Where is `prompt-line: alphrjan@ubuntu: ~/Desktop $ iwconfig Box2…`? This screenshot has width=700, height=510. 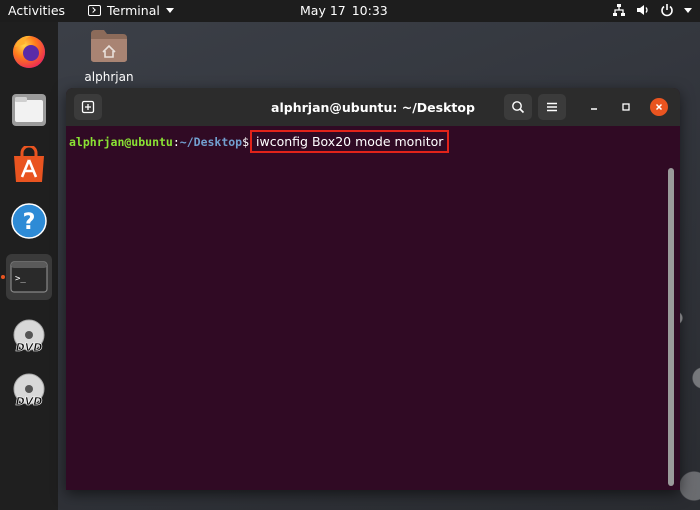
prompt-line: alphrjan@ubuntu: ~/Desktop $ iwconfig Box2… is located at coordinates (259, 141).